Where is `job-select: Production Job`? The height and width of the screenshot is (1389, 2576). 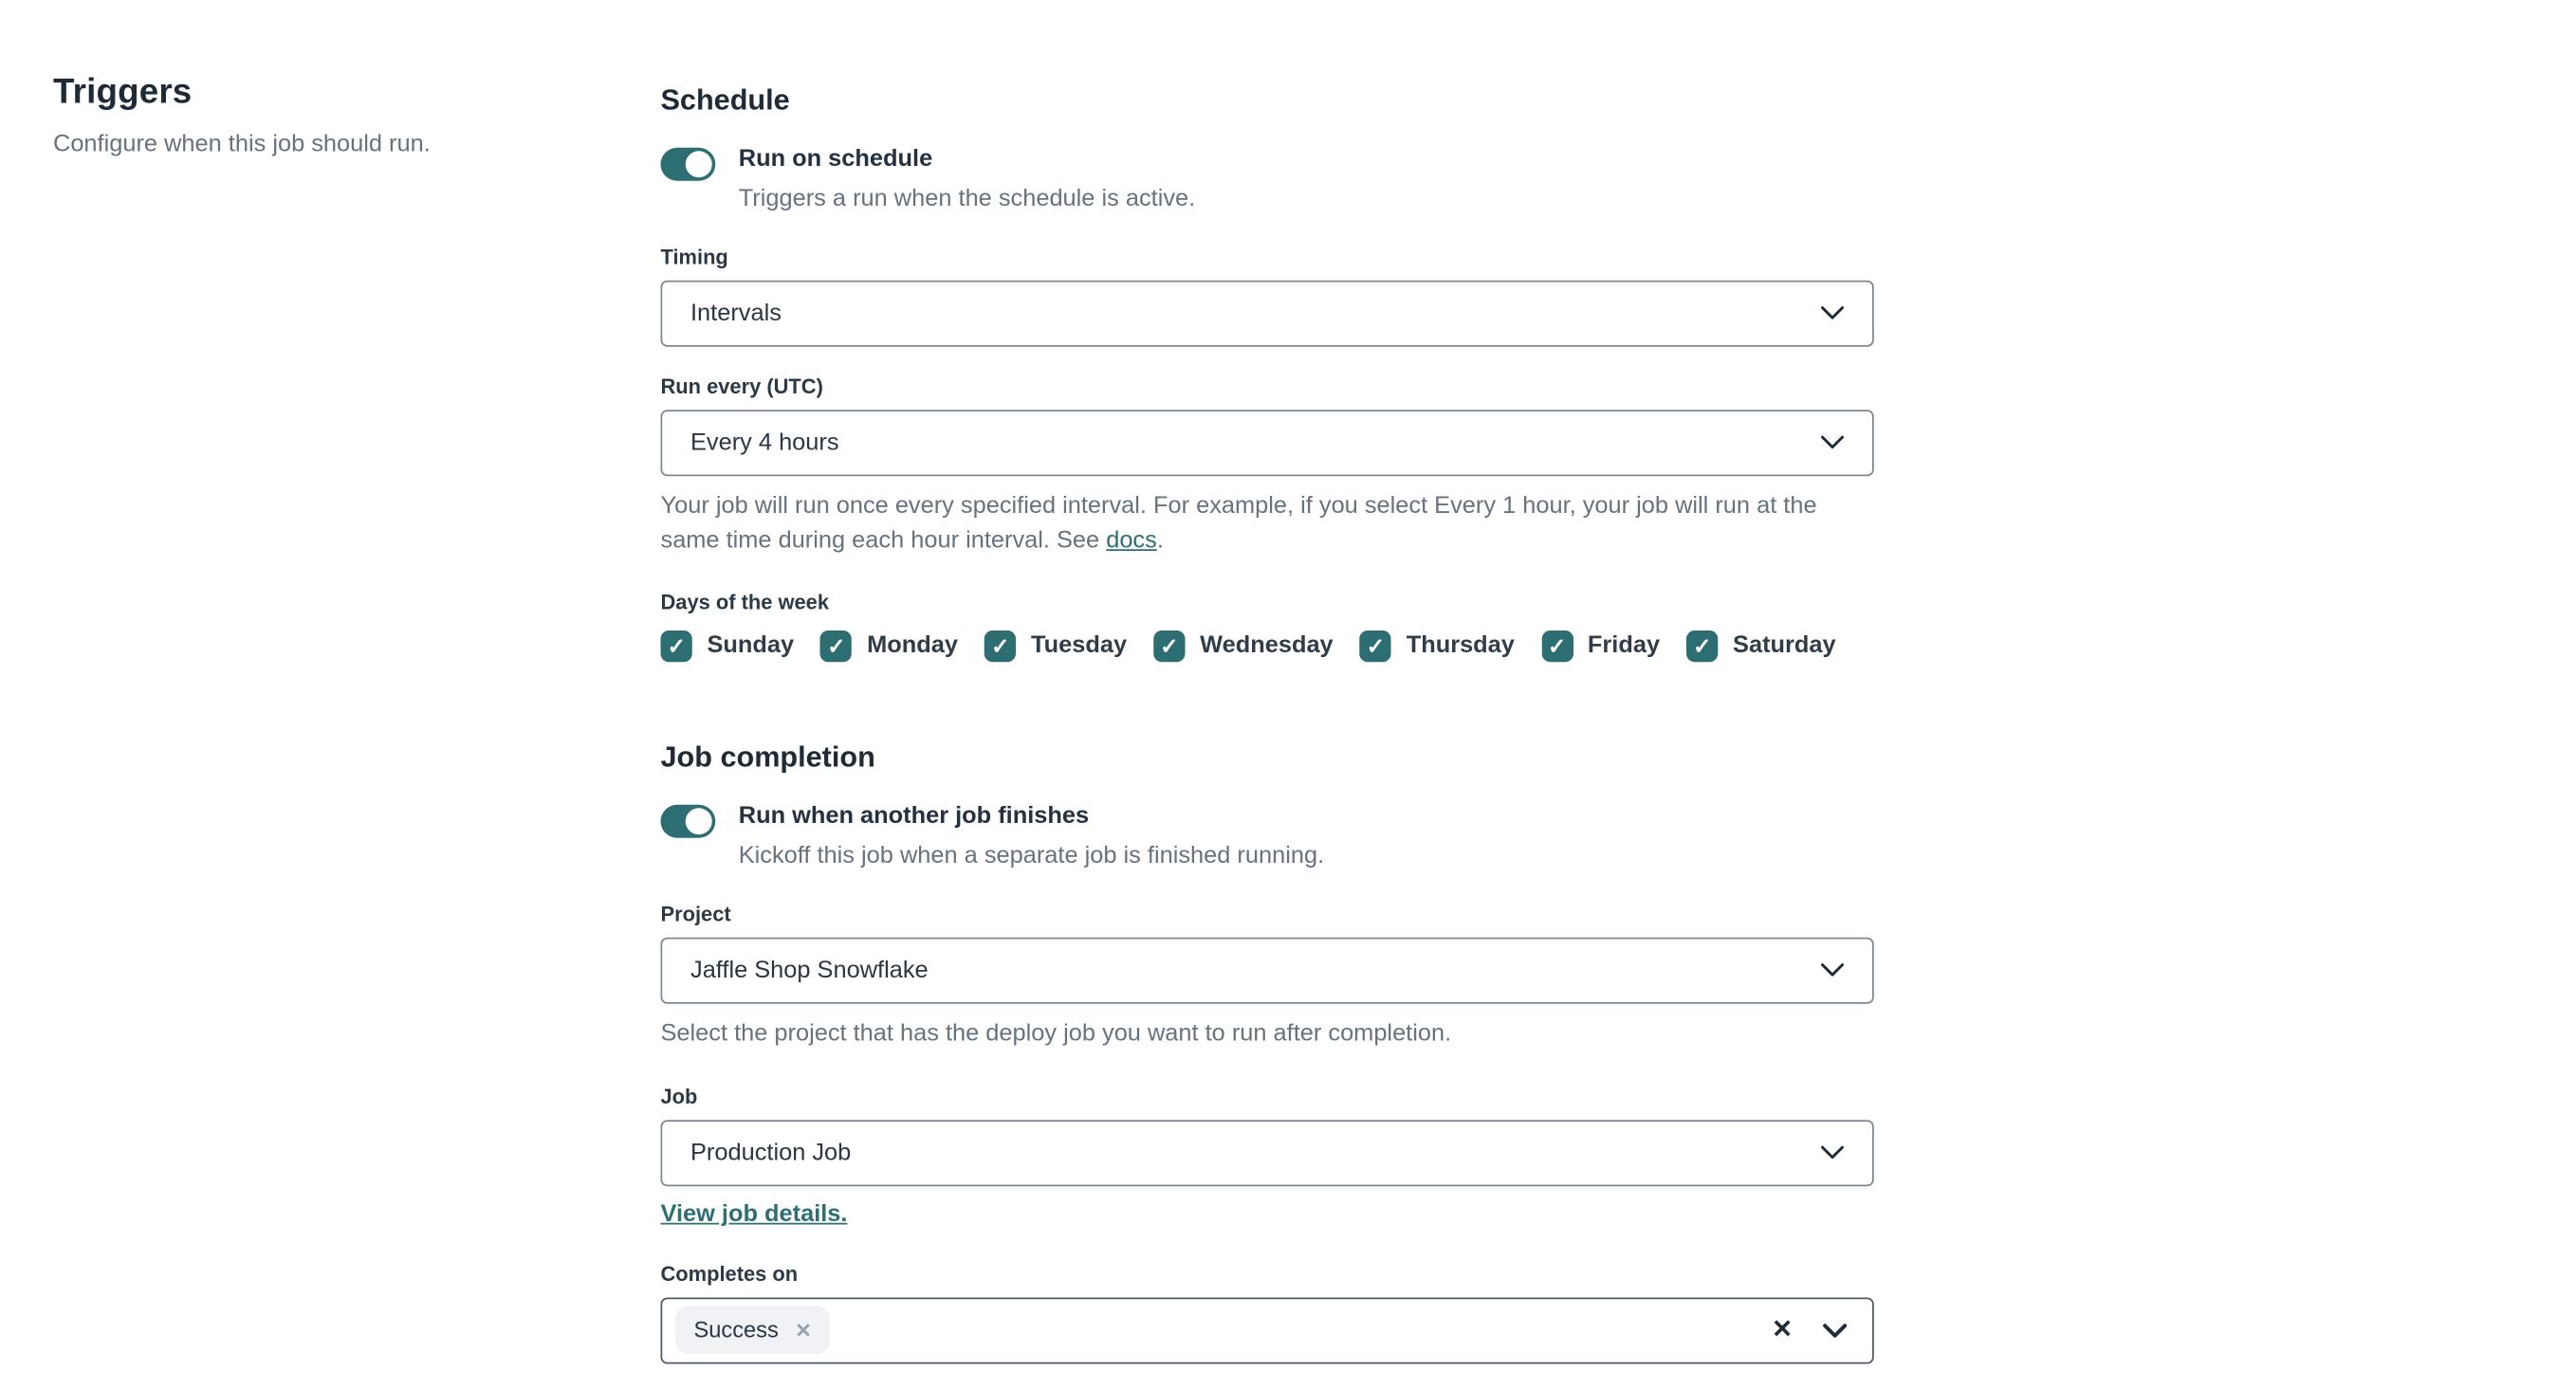 job-select: Production Job is located at coordinates (1267, 1152).